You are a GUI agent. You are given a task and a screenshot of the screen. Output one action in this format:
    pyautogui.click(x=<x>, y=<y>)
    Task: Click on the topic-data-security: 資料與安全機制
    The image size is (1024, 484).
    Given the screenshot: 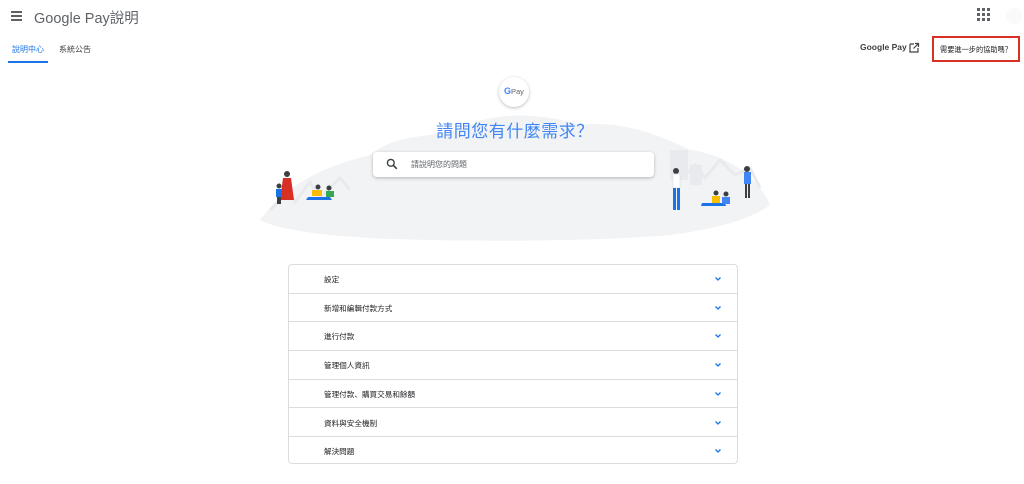 What is the action you would take?
    pyautogui.click(x=513, y=423)
    